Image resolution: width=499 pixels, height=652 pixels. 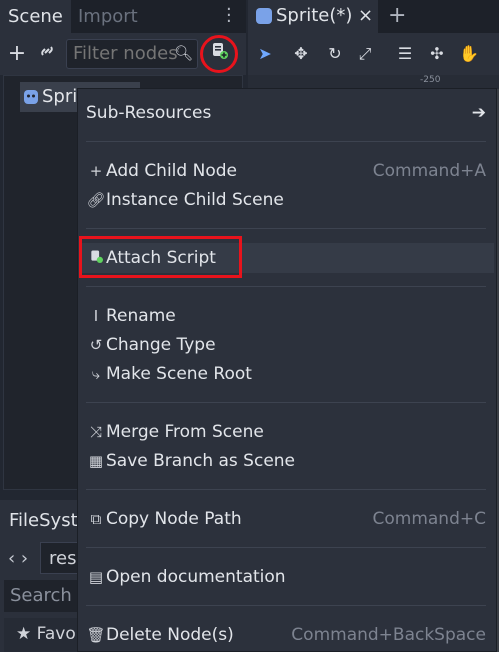 I want to click on rename-icon: I, so click(x=96, y=316).